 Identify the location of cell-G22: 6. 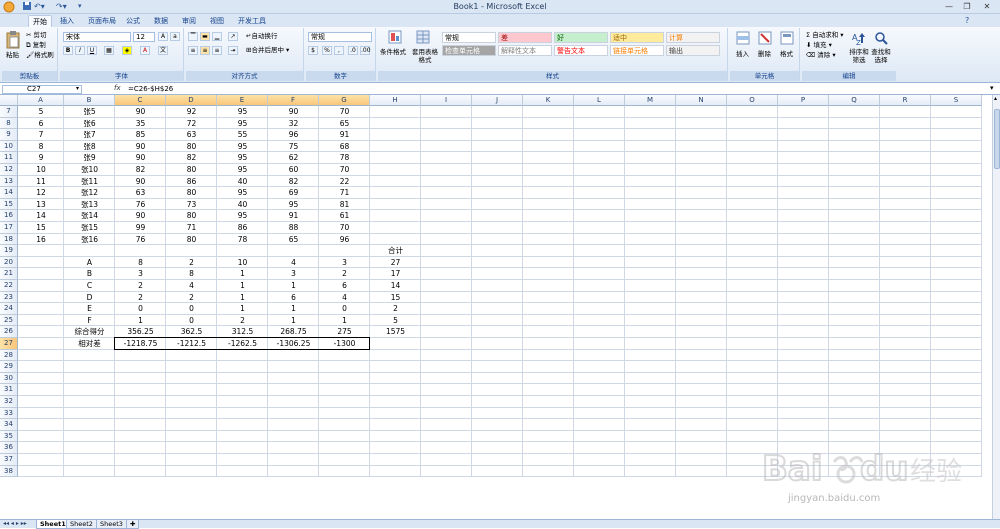
(344, 286).